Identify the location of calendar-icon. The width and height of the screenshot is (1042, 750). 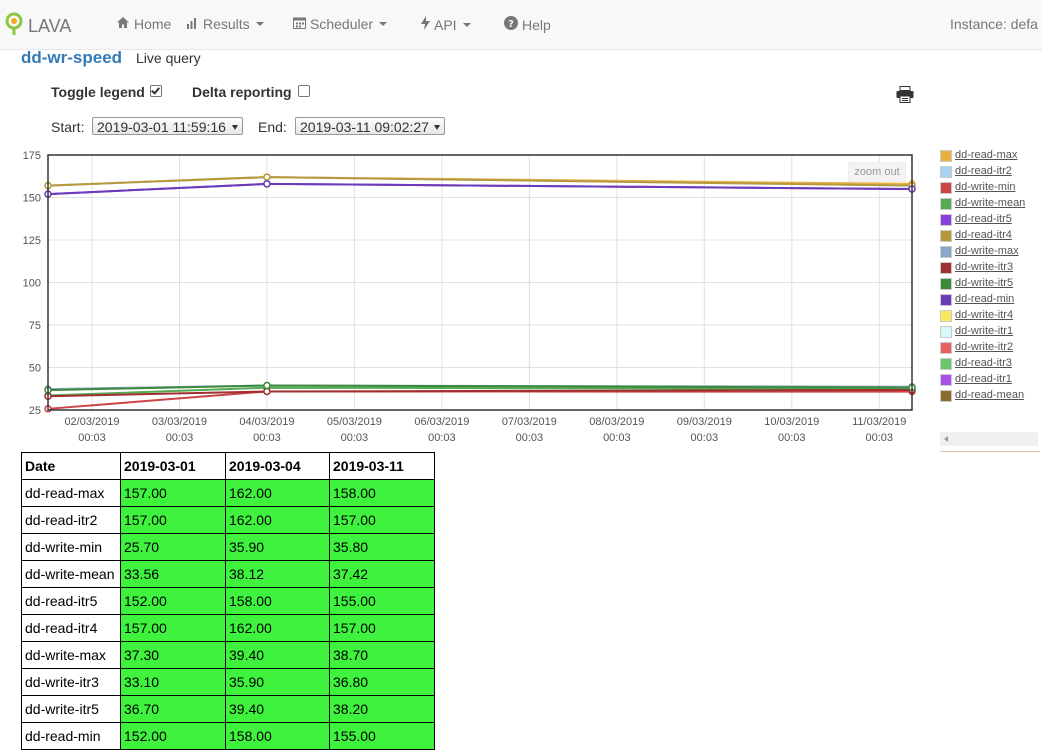
(301, 24).